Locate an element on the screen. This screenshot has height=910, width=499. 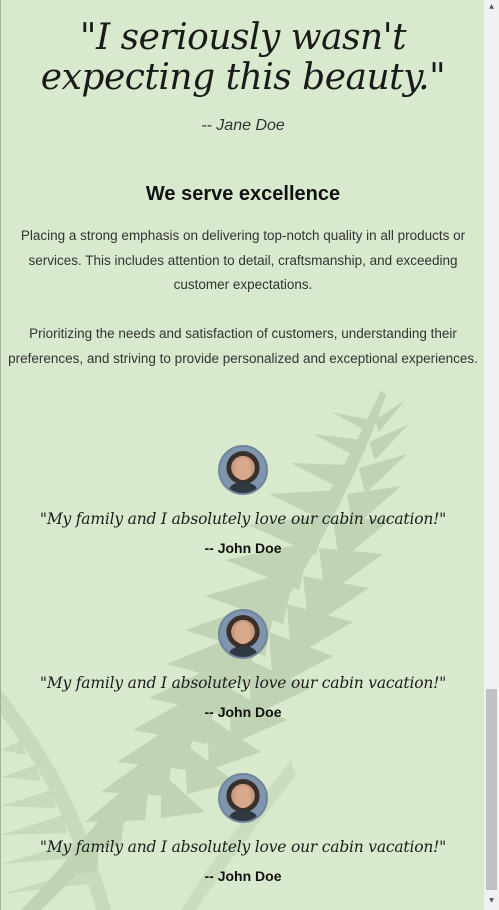
hero-quote-line1: "I seriously wasn't is located at coordinates (243, 37).